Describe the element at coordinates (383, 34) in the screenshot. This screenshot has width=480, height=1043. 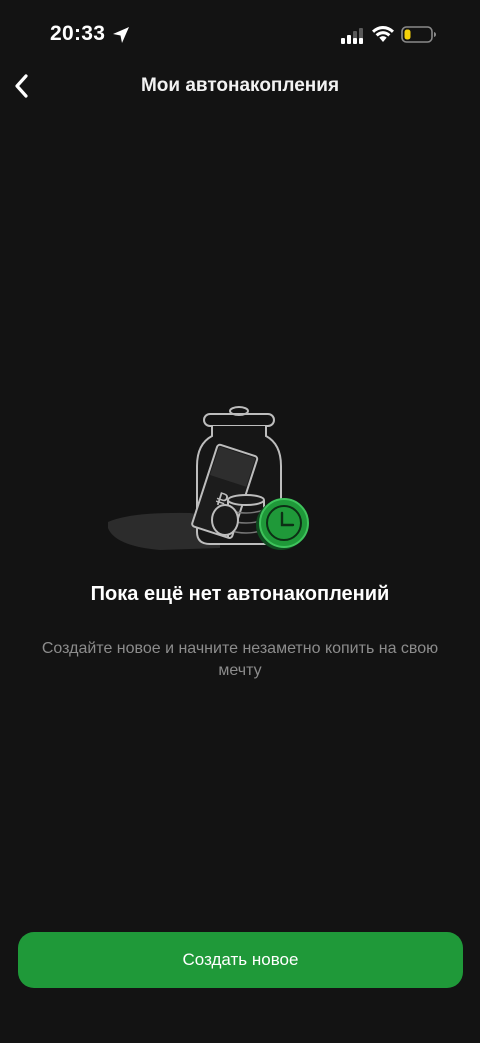
I see `wifi-icon` at that location.